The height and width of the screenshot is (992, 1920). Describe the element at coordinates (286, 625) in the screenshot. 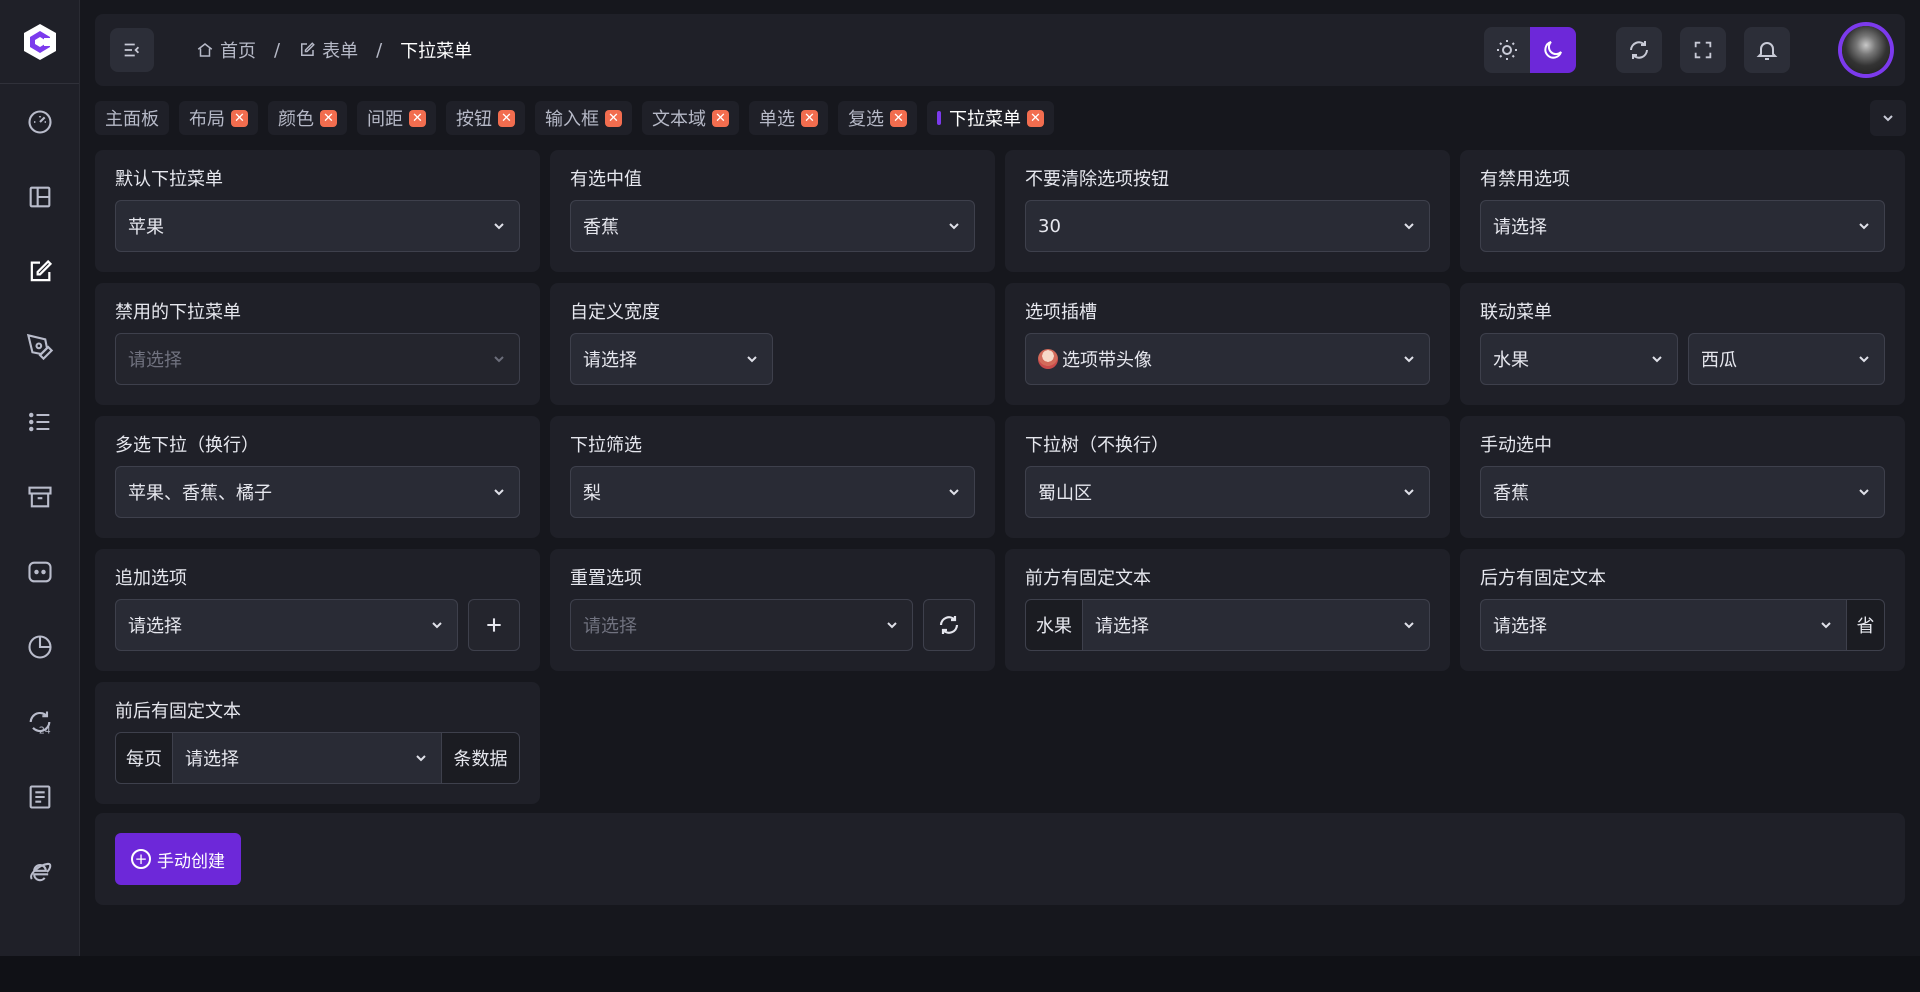

I see `append-option-select: 请选择` at that location.